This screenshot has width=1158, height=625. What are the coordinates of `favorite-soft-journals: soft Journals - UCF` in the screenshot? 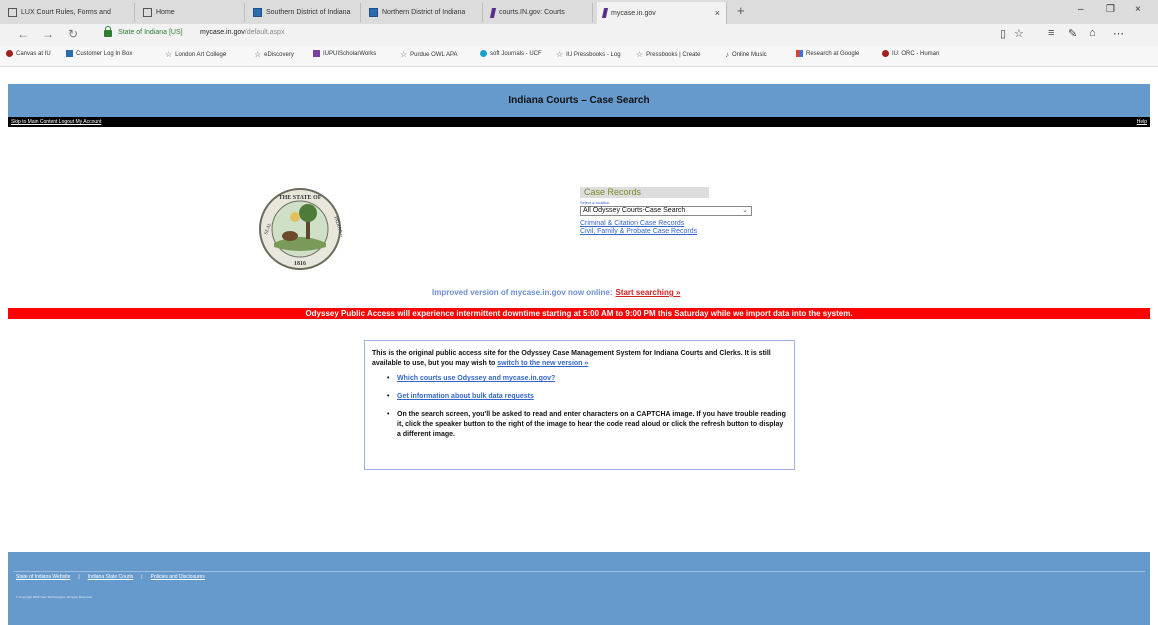 It's located at (511, 53).